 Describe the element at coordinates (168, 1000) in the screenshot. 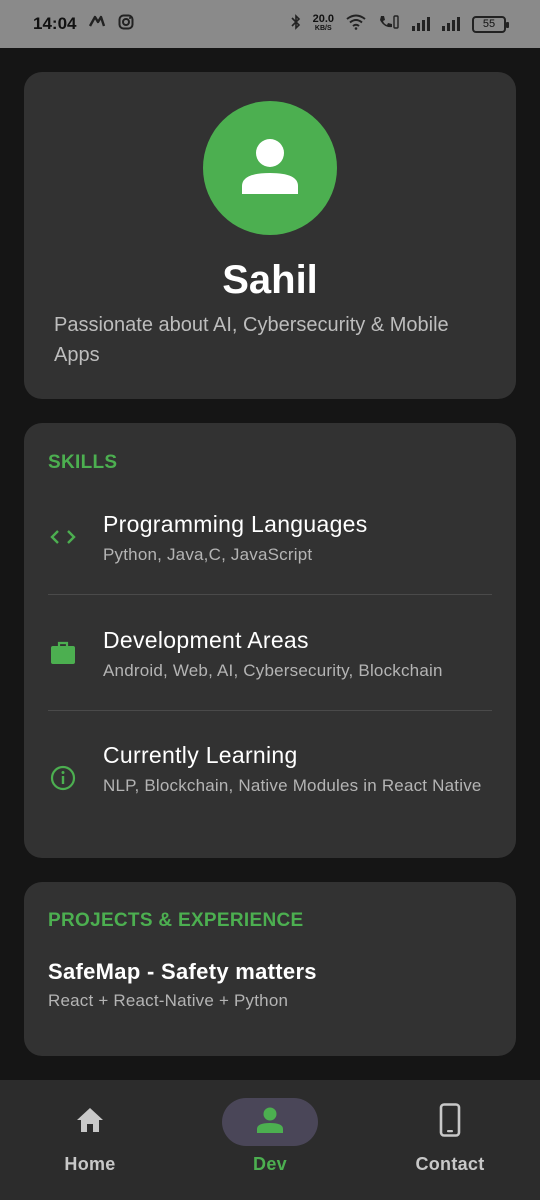

I see `project-stack: React + React-Native + Python` at that location.